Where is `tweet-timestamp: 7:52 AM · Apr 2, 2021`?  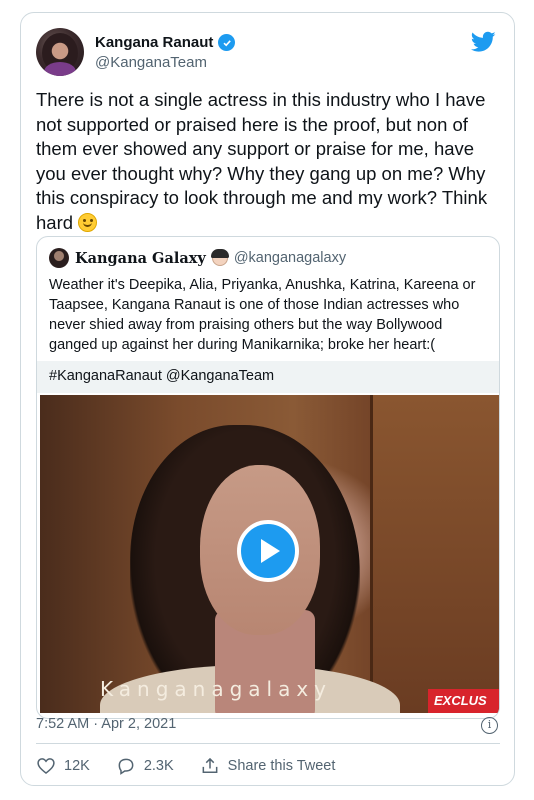
tweet-timestamp: 7:52 AM · Apr 2, 2021 is located at coordinates (106, 724).